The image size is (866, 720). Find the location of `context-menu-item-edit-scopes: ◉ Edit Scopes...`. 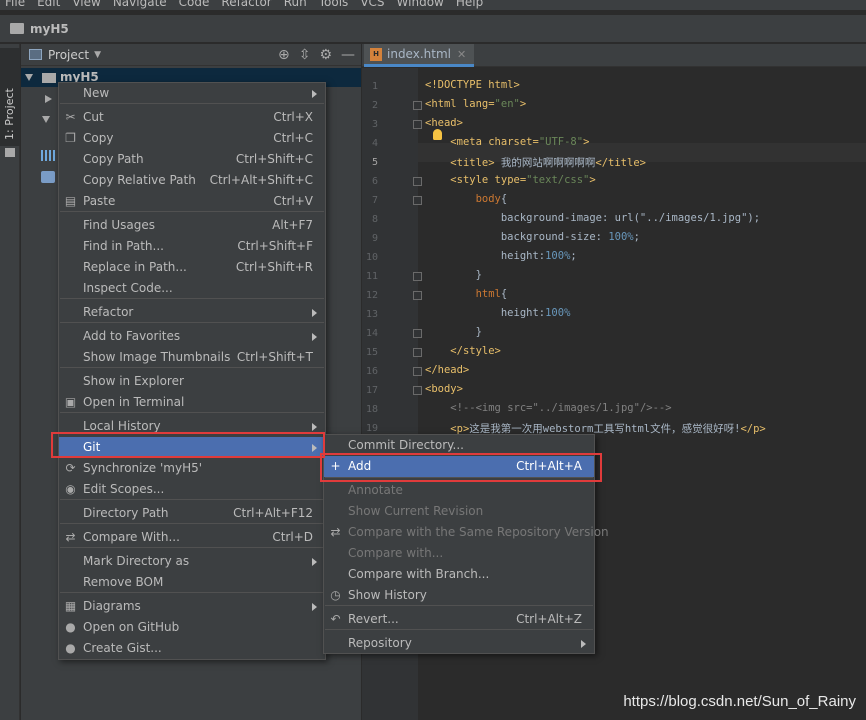

context-menu-item-edit-scopes: ◉ Edit Scopes... is located at coordinates (192, 489).